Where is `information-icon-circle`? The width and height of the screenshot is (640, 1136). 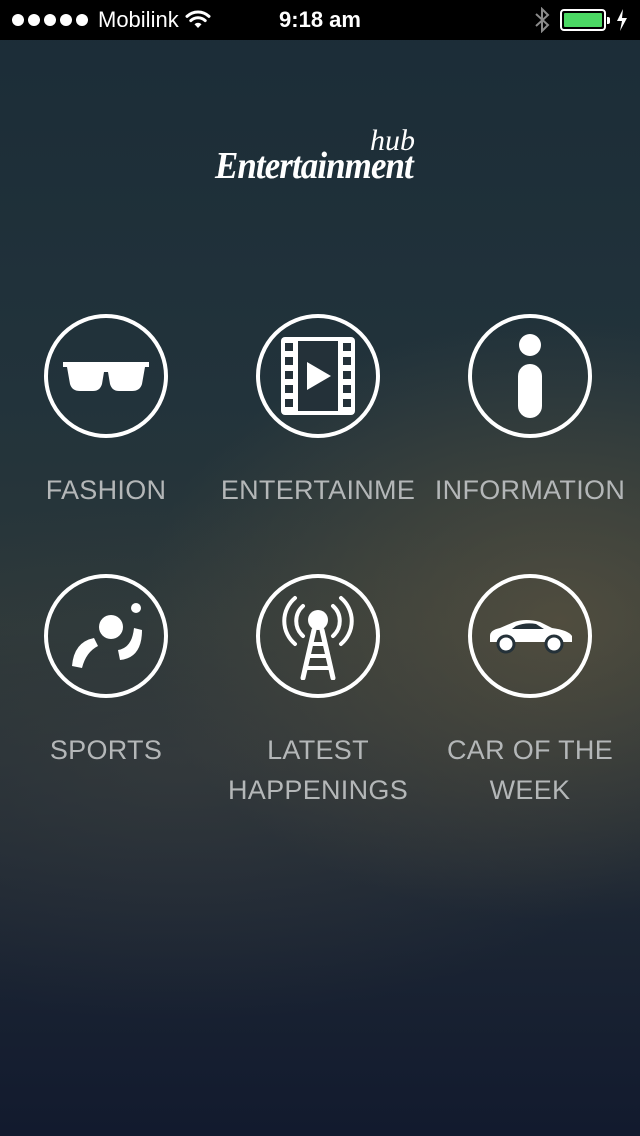 information-icon-circle is located at coordinates (530, 376).